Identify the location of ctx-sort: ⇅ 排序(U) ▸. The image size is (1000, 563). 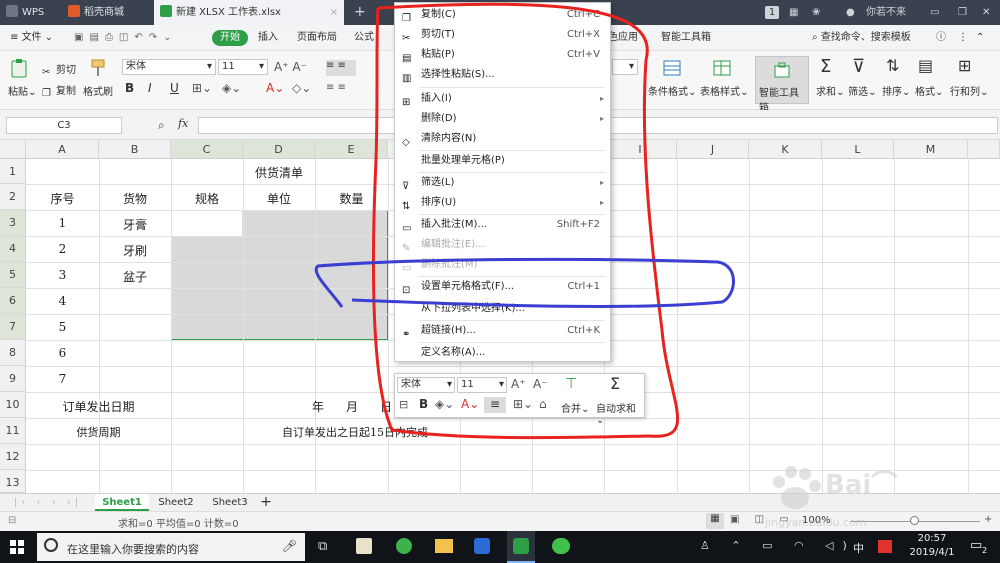
(502, 203).